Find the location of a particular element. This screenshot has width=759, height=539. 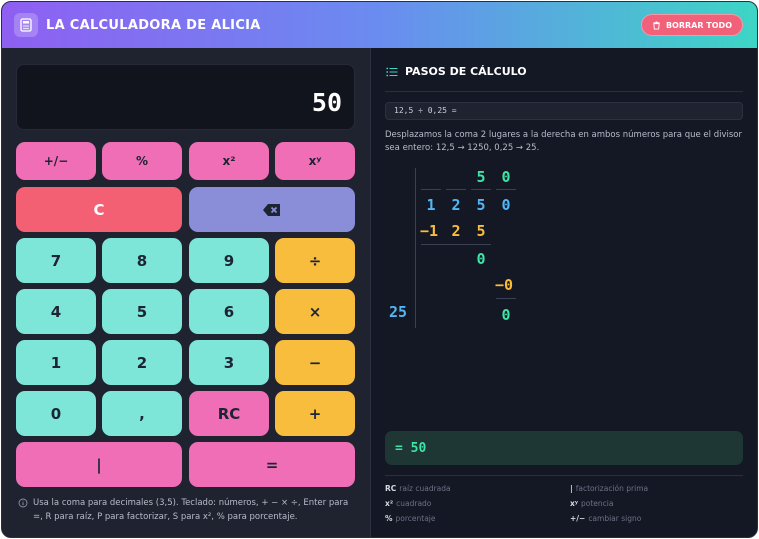

percent-button: % is located at coordinates (142, 161).